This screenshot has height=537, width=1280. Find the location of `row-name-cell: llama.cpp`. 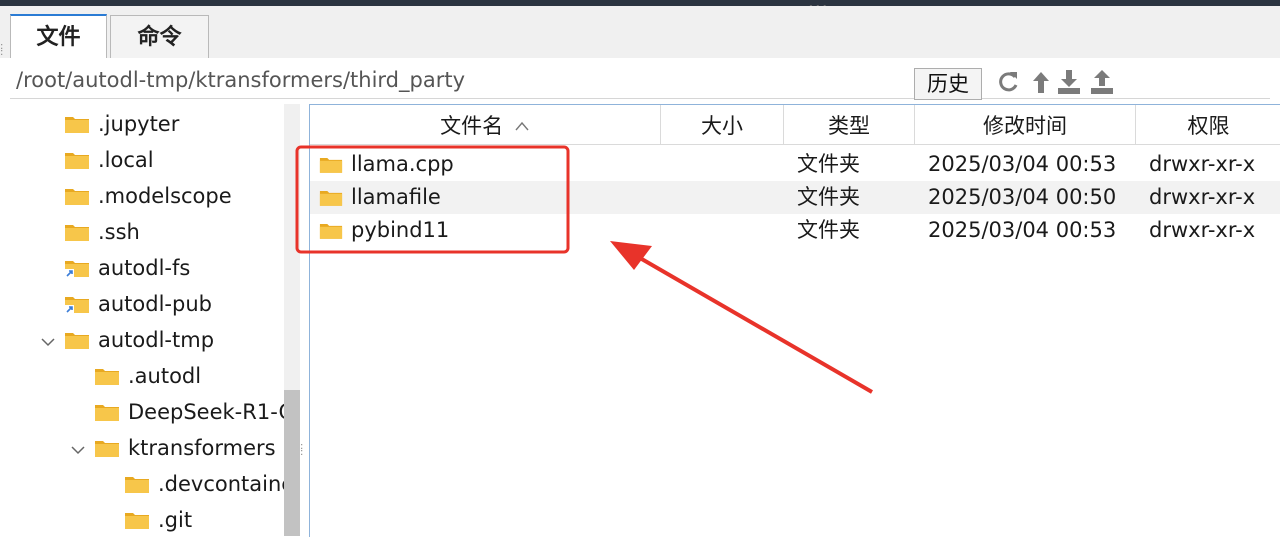

row-name-cell: llama.cpp is located at coordinates (386, 164).